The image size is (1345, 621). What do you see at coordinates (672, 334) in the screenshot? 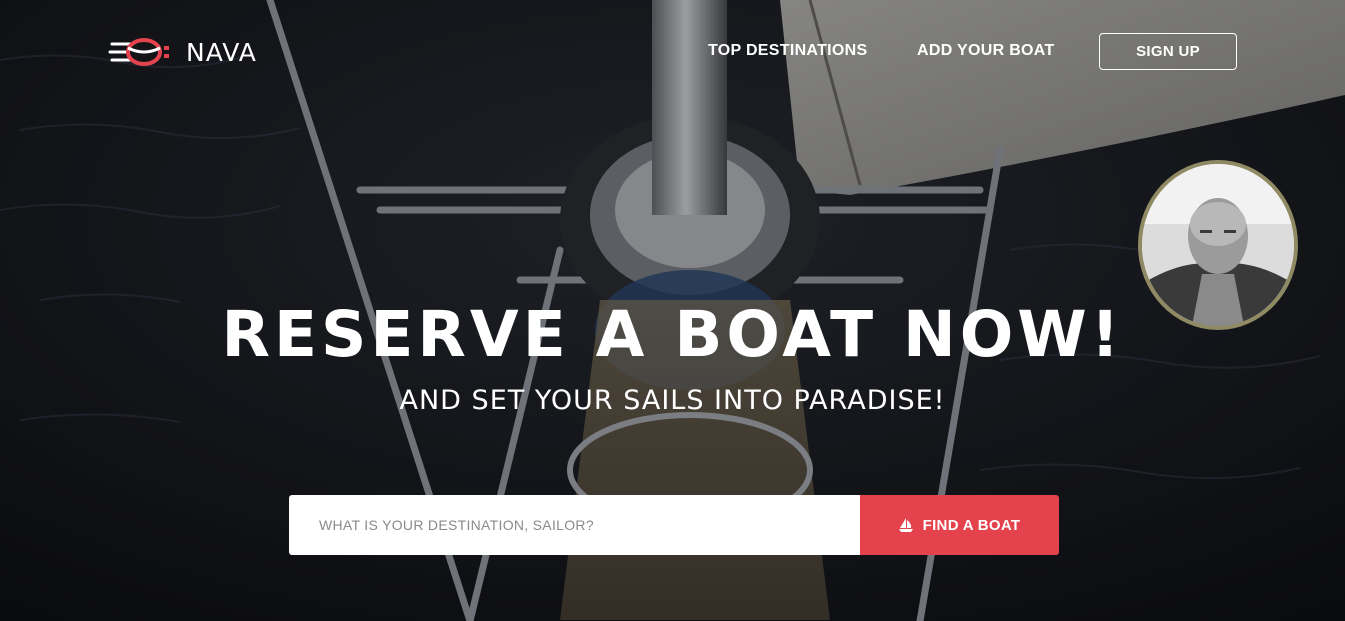
I see `hero-headline: RESERVE A BOAT NOW!` at bounding box center [672, 334].